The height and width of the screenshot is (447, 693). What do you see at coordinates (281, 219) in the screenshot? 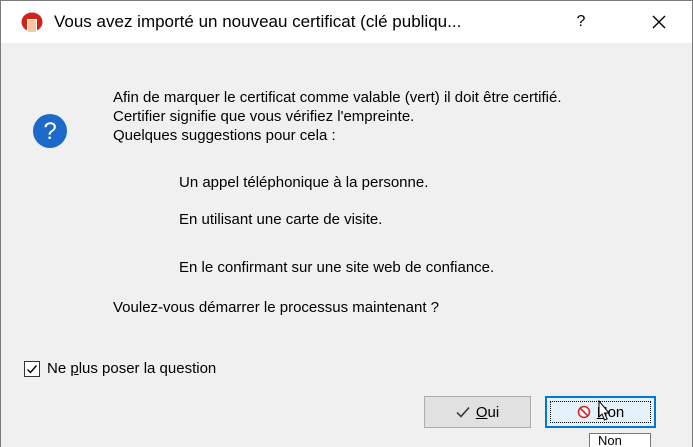
I see `suggestion-business-card: En utilisant une carte de visite.` at bounding box center [281, 219].